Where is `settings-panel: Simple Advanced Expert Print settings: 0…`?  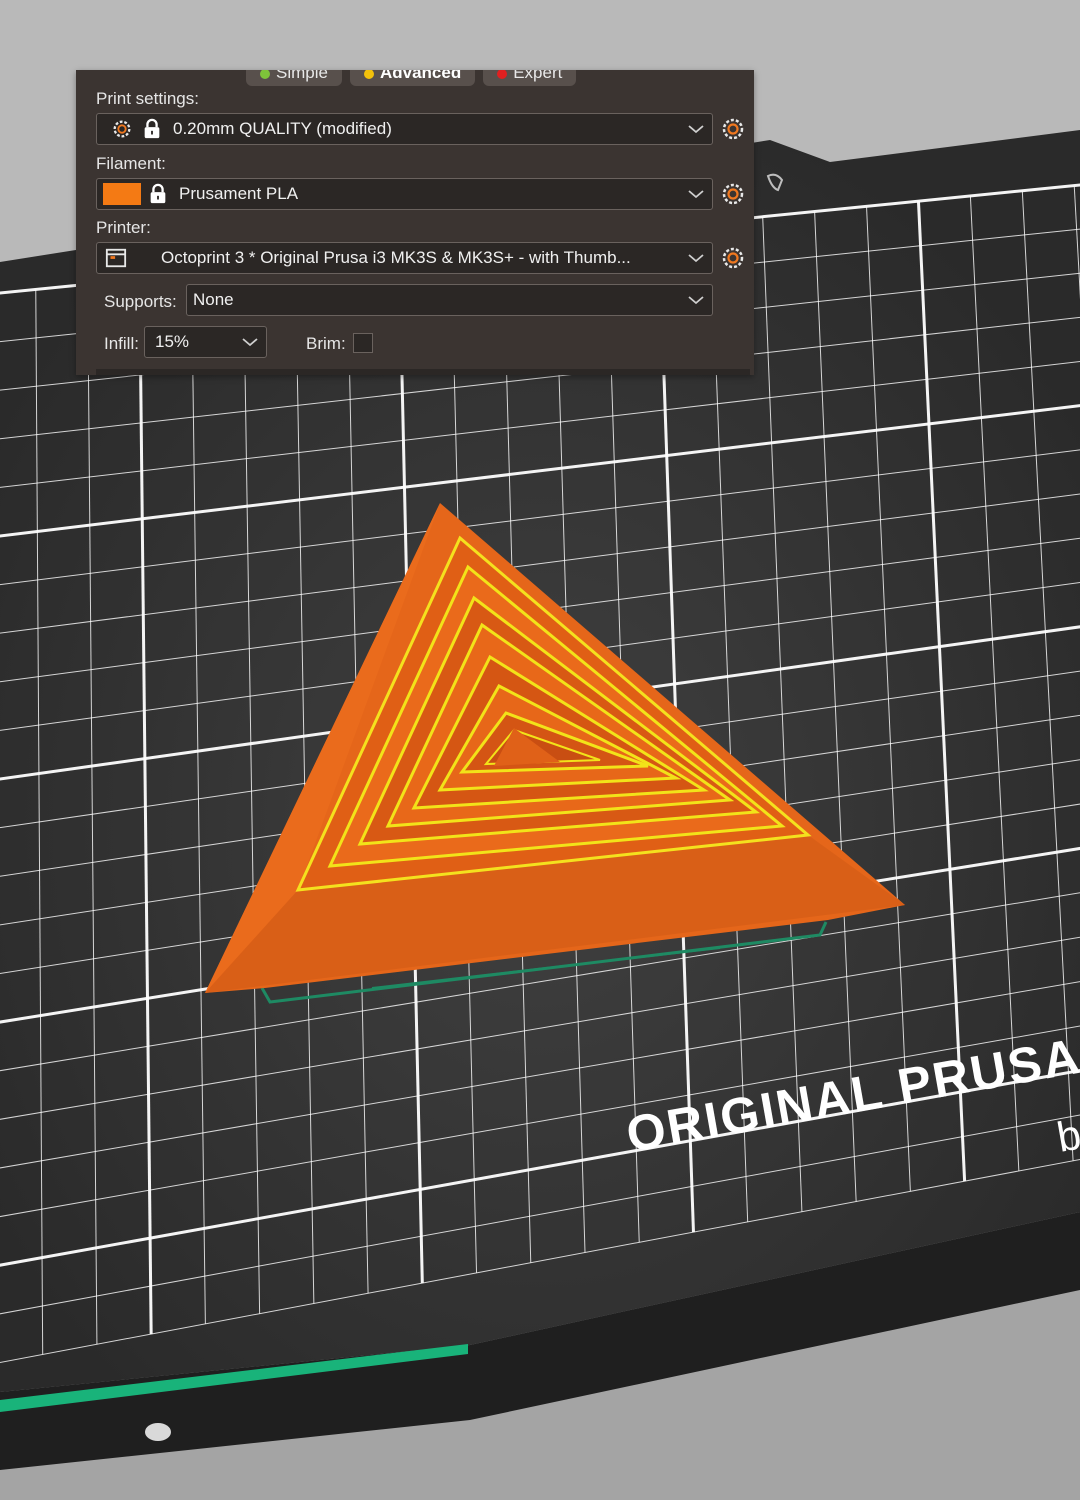 settings-panel: Simple Advanced Expert Print settings: 0… is located at coordinates (415, 222).